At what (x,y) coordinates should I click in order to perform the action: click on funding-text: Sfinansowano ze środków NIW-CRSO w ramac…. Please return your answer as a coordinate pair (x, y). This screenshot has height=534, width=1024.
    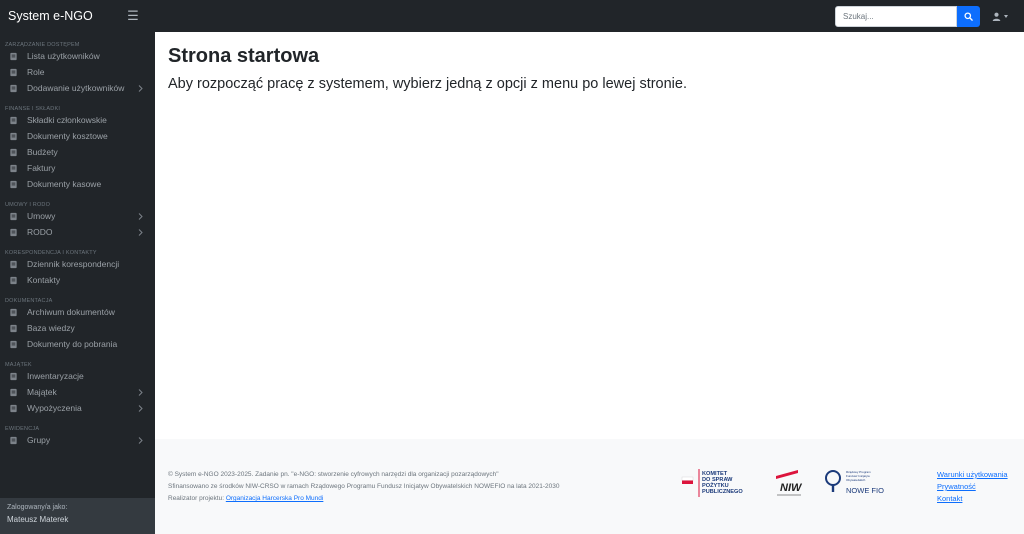
    Looking at the image, I should click on (364, 486).